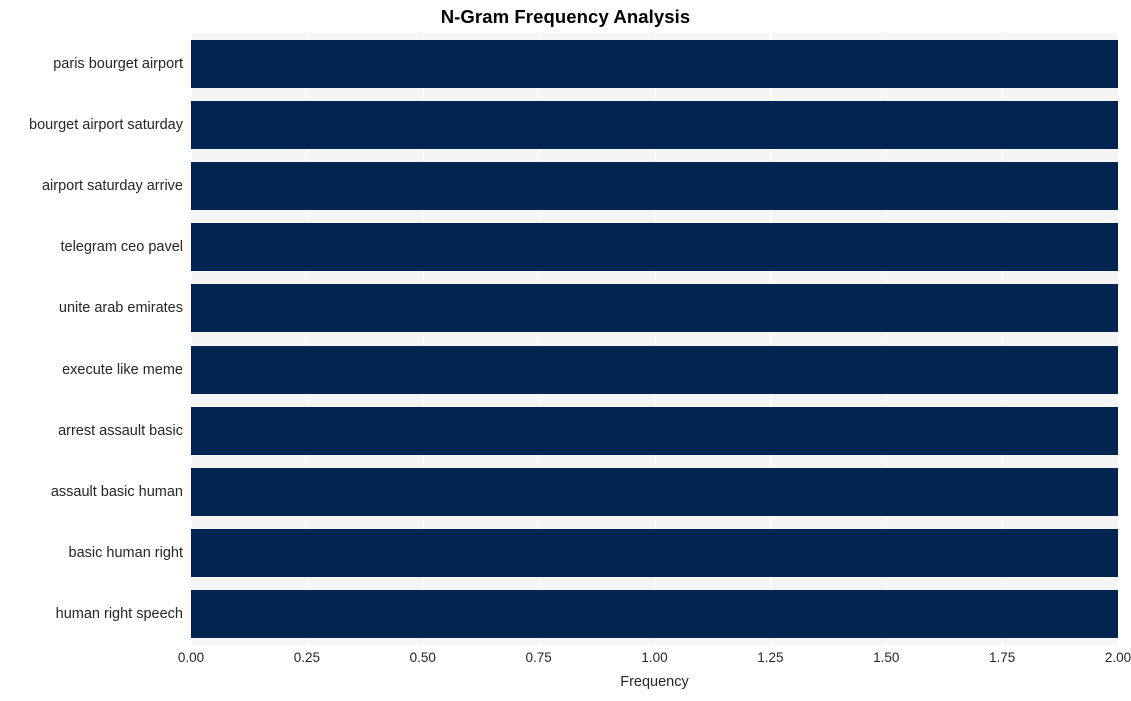 The height and width of the screenshot is (701, 1131). What do you see at coordinates (125, 552) in the screenshot?
I see `y-axis-tick-label: basic human right` at bounding box center [125, 552].